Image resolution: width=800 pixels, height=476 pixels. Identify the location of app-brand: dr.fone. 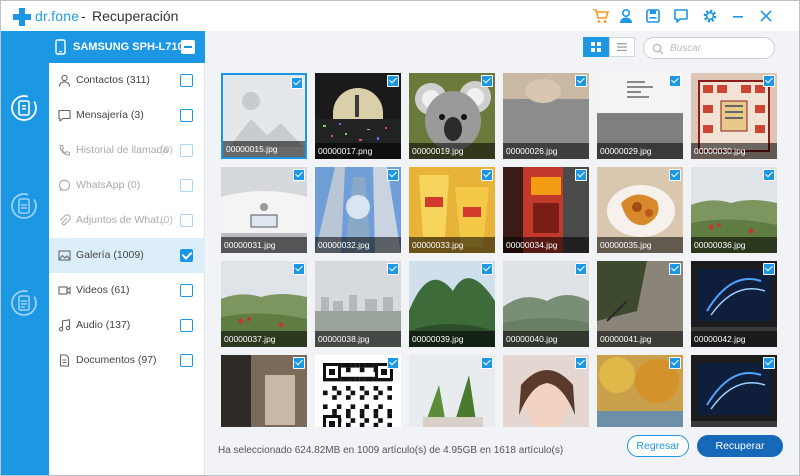
(57, 16).